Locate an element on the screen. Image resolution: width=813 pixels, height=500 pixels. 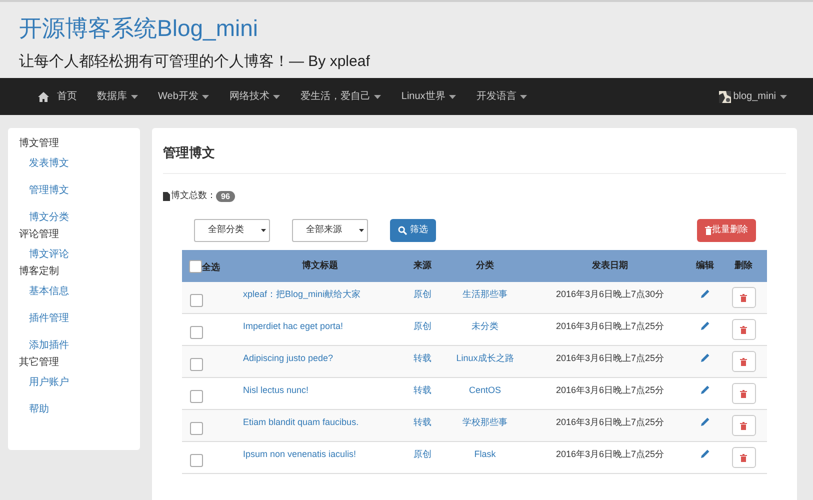
column-header: 发表日期 is located at coordinates (610, 265).